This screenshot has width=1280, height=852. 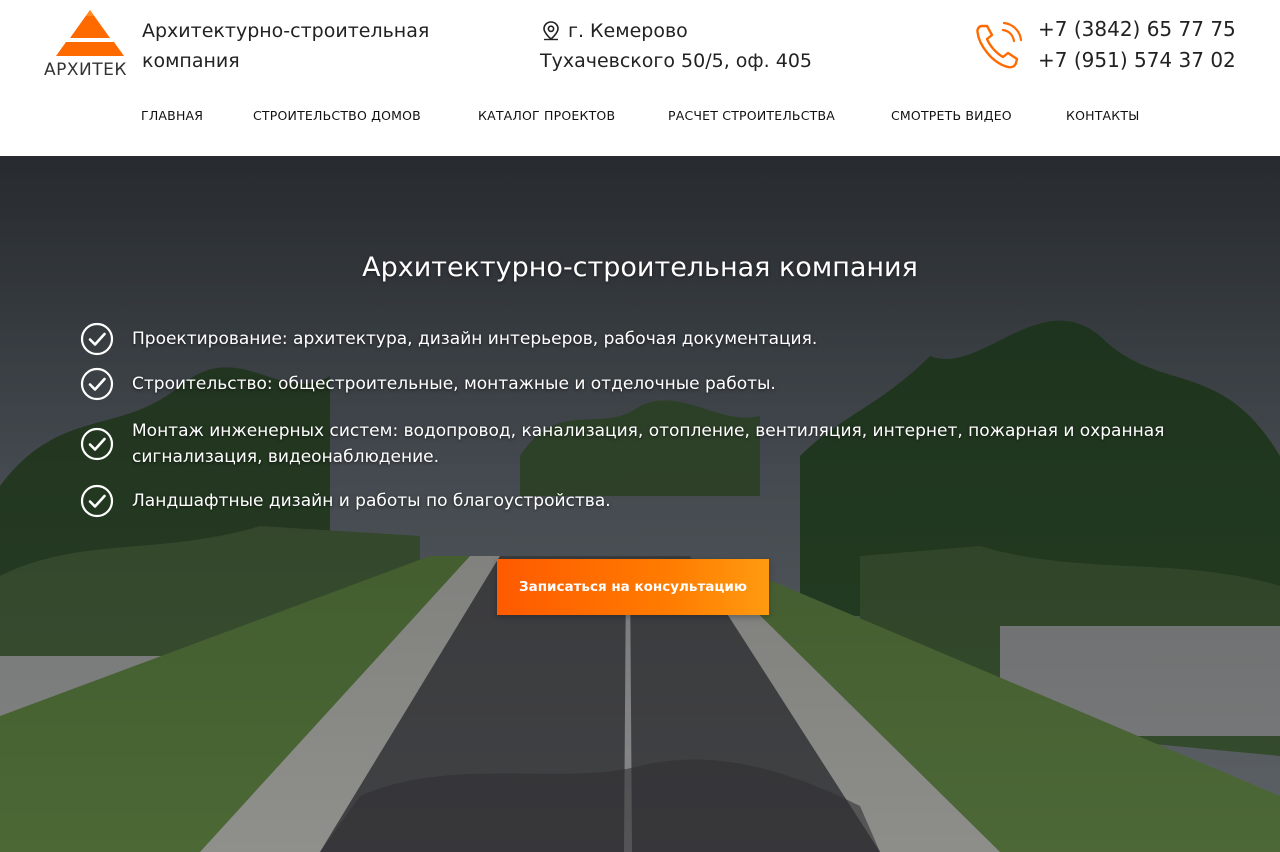 What do you see at coordinates (90, 33) in the screenshot?
I see `logo-triangle-icon` at bounding box center [90, 33].